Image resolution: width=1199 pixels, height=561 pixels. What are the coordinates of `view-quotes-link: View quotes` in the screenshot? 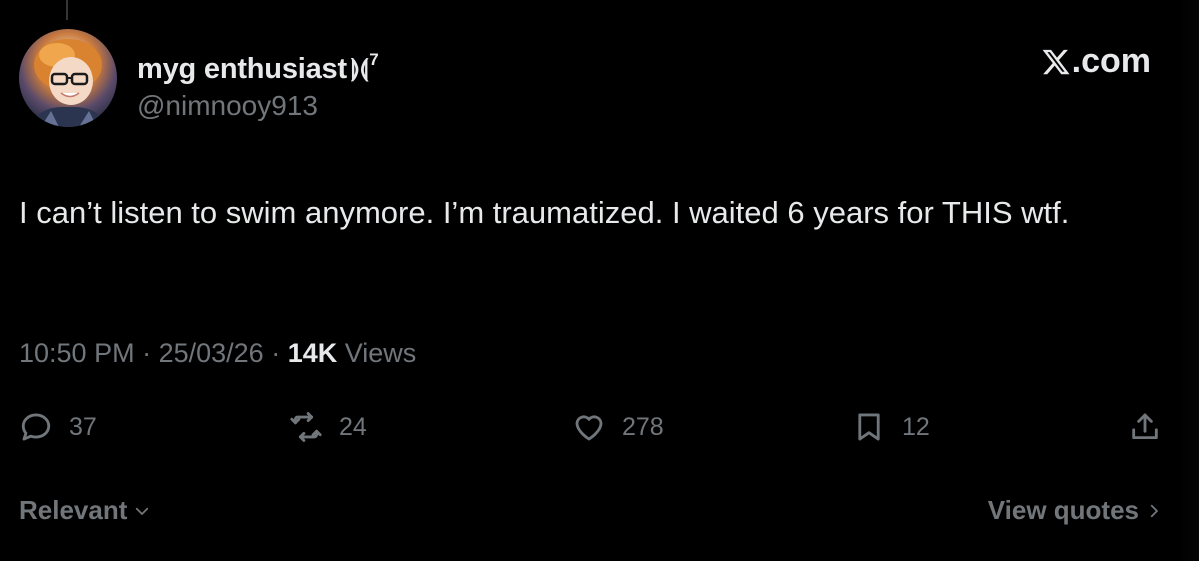 It's located at (1075, 510).